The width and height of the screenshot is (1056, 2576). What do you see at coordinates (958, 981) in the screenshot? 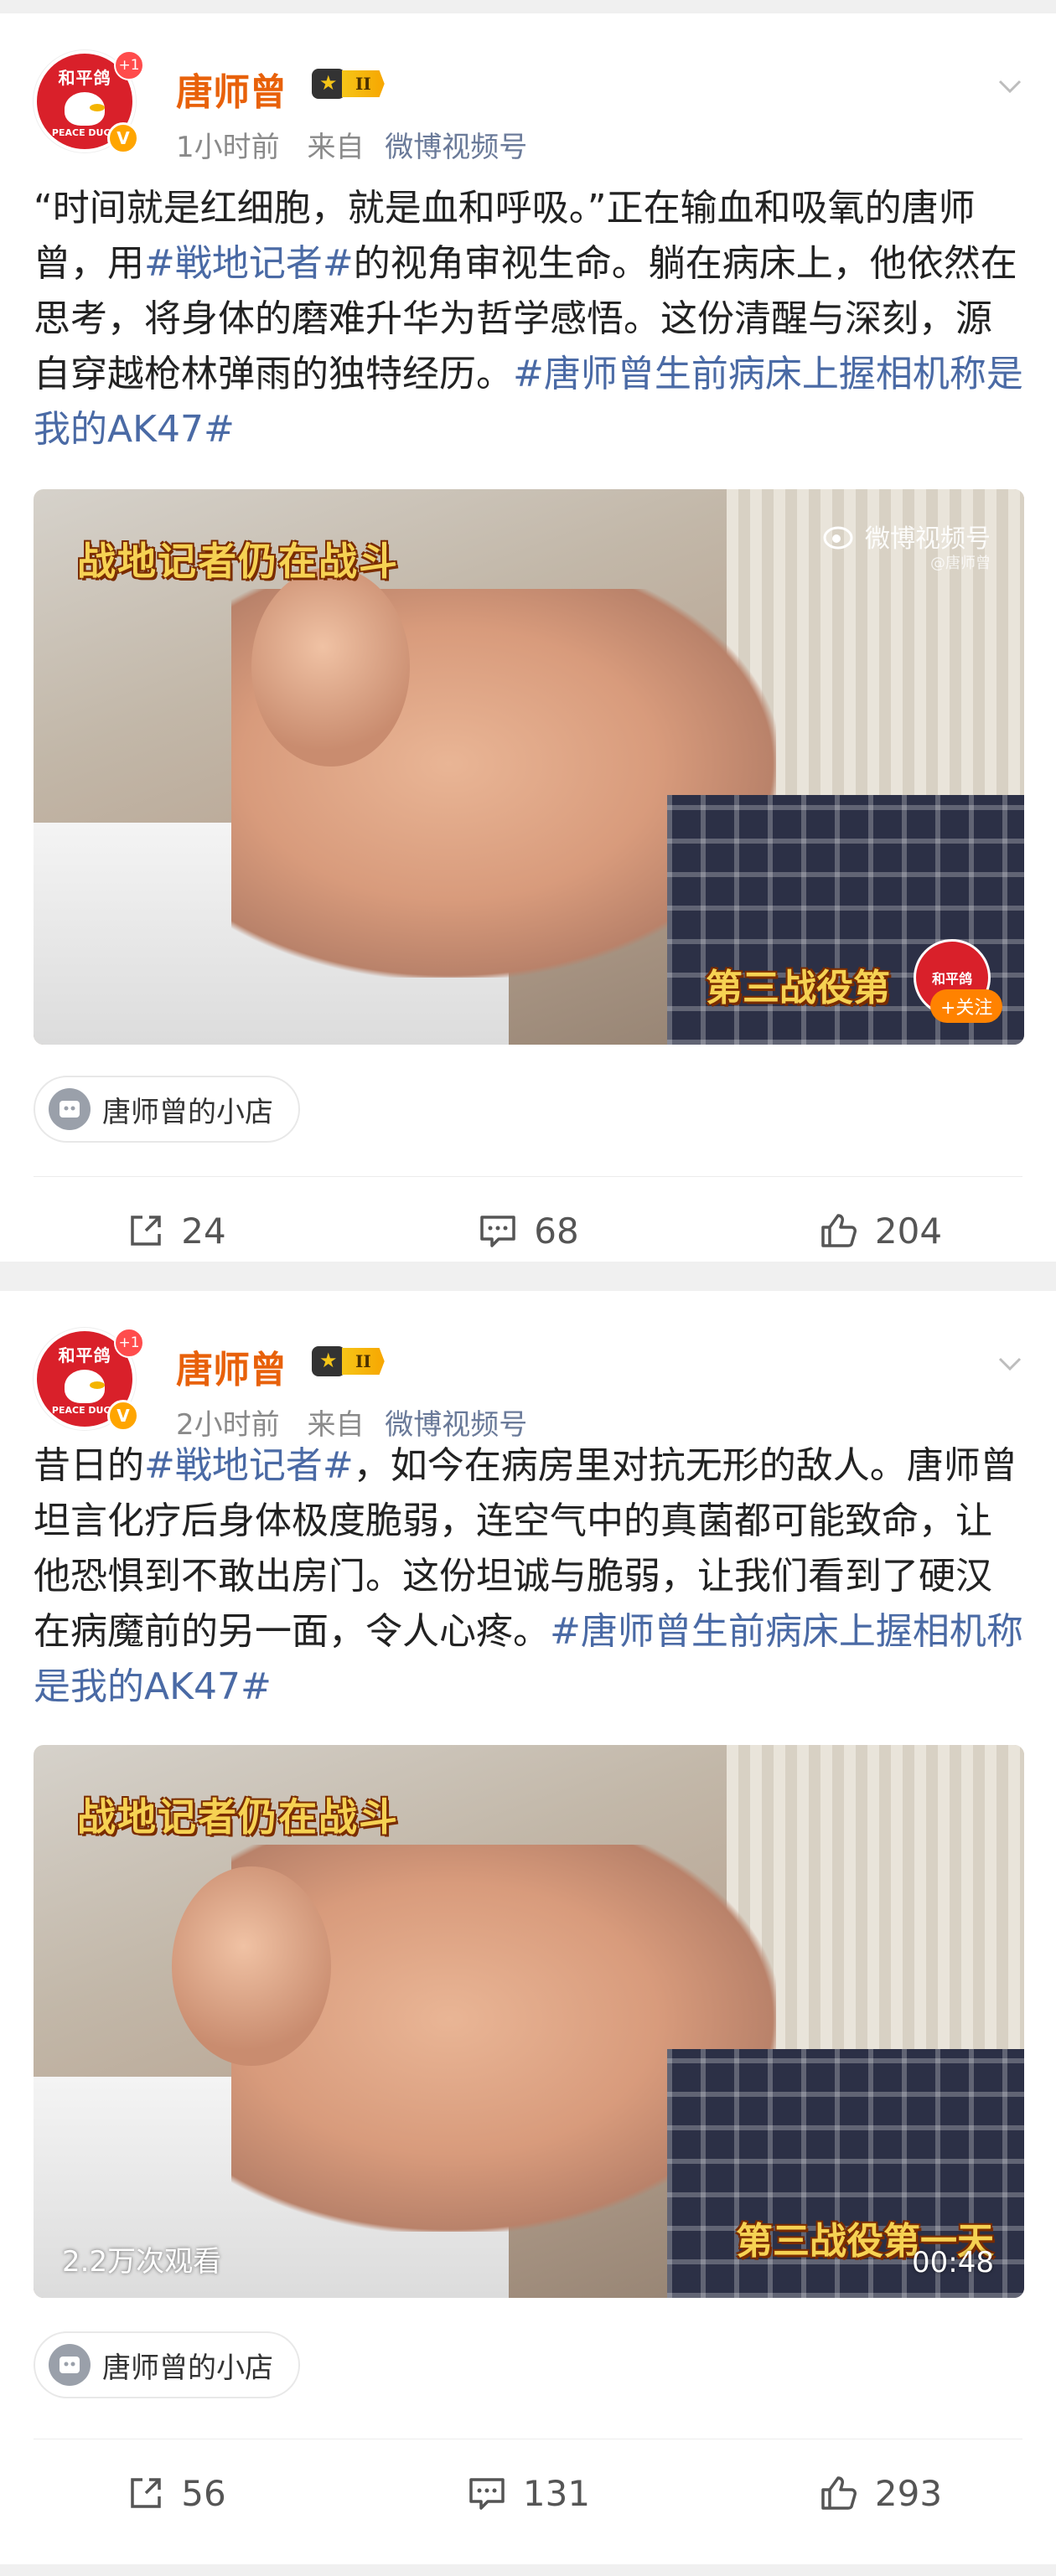
I see `follow-badge: 和平鸽 +关注` at bounding box center [958, 981].